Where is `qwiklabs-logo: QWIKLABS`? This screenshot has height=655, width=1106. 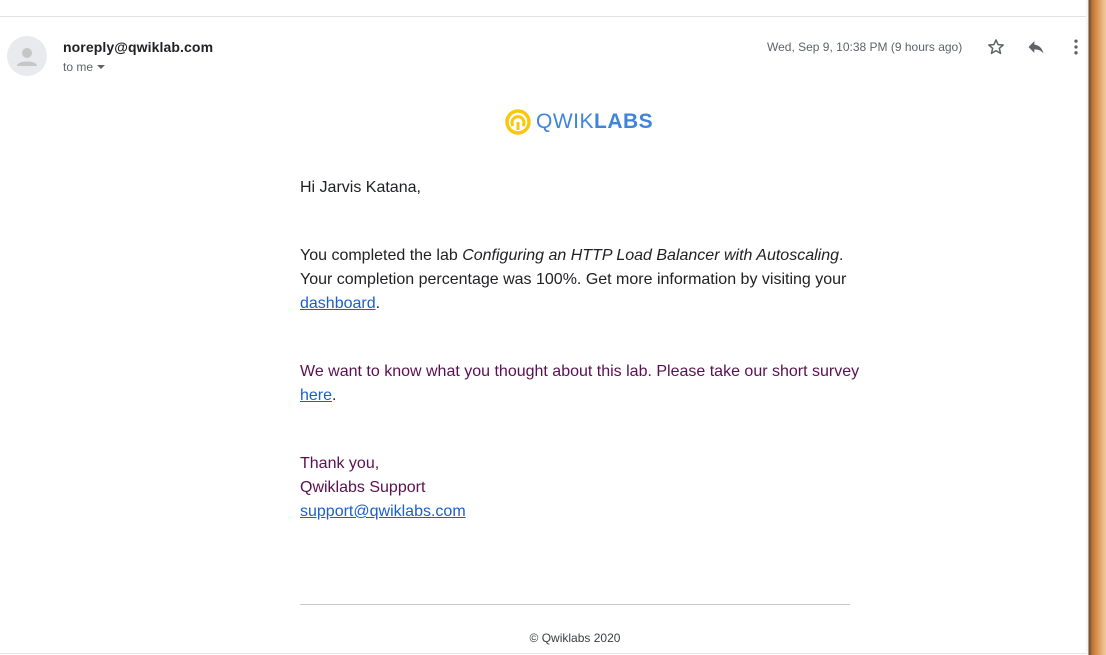
qwiklabs-logo: QWIKLABS is located at coordinates (578, 122).